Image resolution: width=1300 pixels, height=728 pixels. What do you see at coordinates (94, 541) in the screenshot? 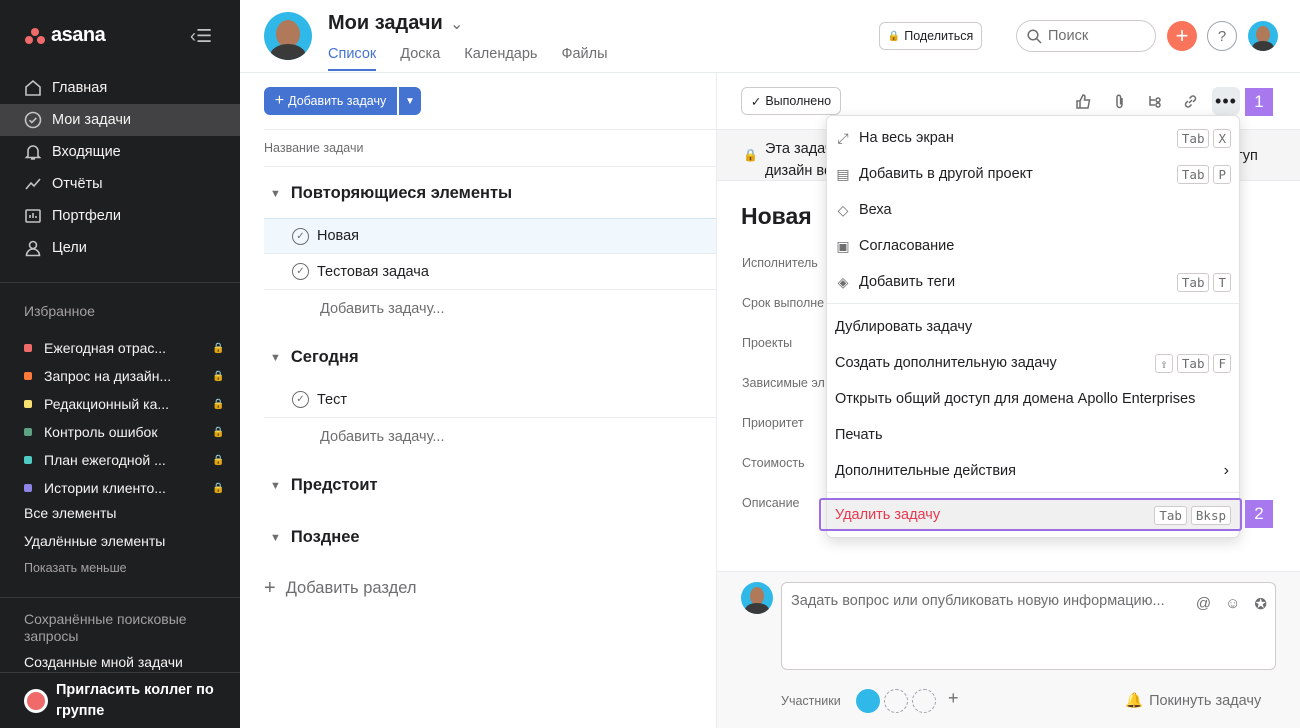
I see `deleted-items-link: Удалённые элементы` at bounding box center [94, 541].